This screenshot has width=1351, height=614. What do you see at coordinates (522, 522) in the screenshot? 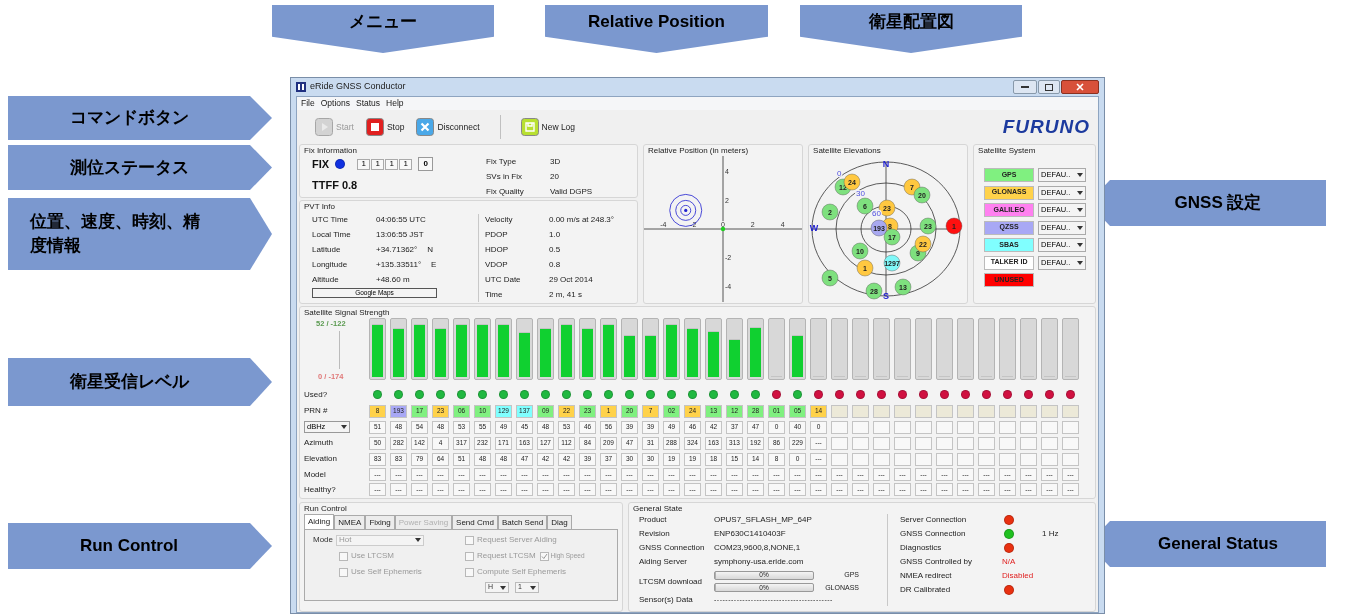
I see `tab: Batch Send` at bounding box center [522, 522].